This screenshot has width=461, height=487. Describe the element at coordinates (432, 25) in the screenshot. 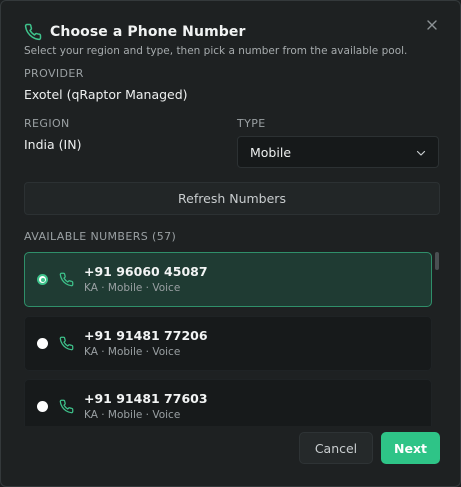

I see `close-icon` at that location.